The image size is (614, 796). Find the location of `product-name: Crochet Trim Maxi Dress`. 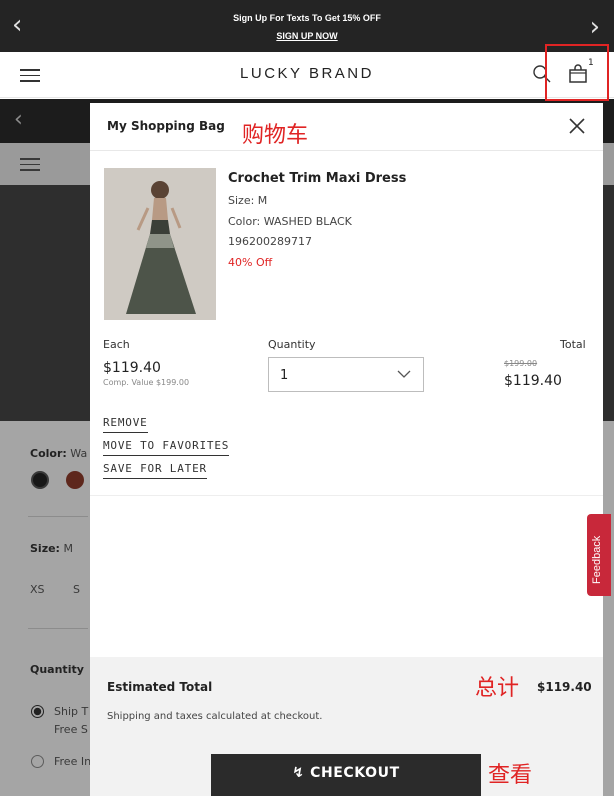

product-name: Crochet Trim Maxi Dress is located at coordinates (317, 178).